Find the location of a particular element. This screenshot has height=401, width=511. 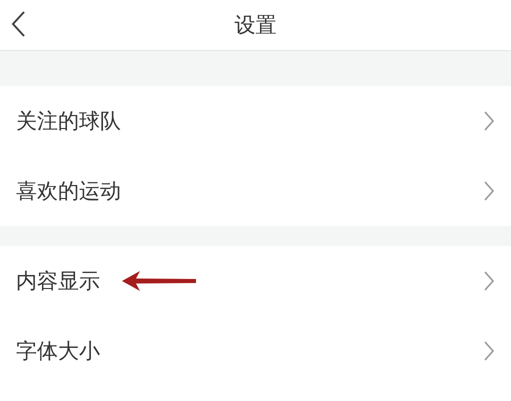

page-title: 设置 is located at coordinates (255, 25).